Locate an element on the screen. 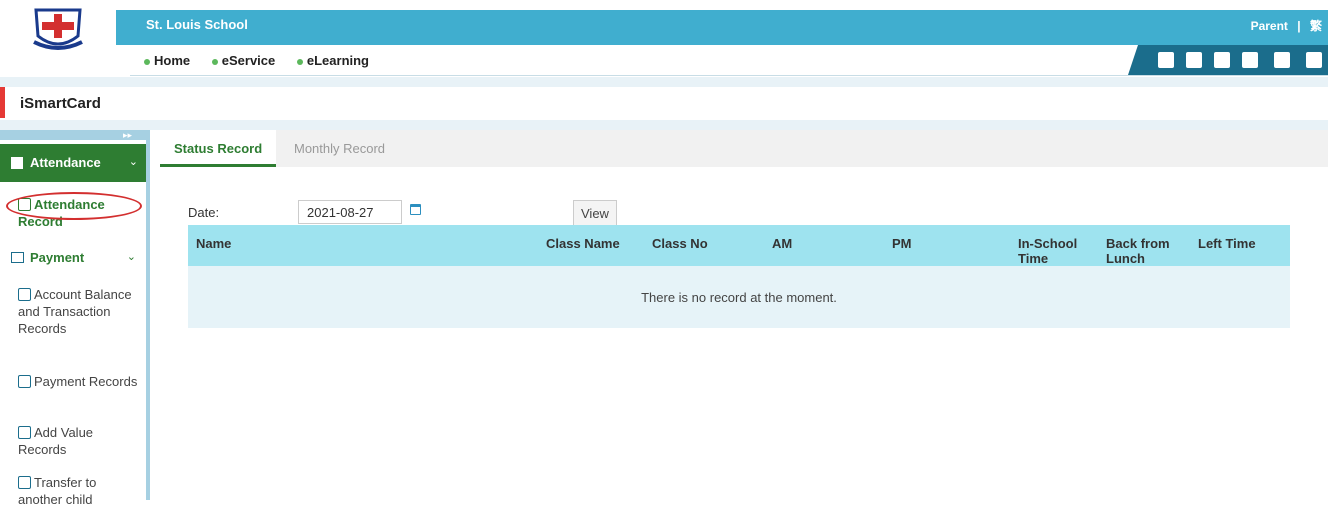  column-header: In-School Time is located at coordinates (1048, 251).